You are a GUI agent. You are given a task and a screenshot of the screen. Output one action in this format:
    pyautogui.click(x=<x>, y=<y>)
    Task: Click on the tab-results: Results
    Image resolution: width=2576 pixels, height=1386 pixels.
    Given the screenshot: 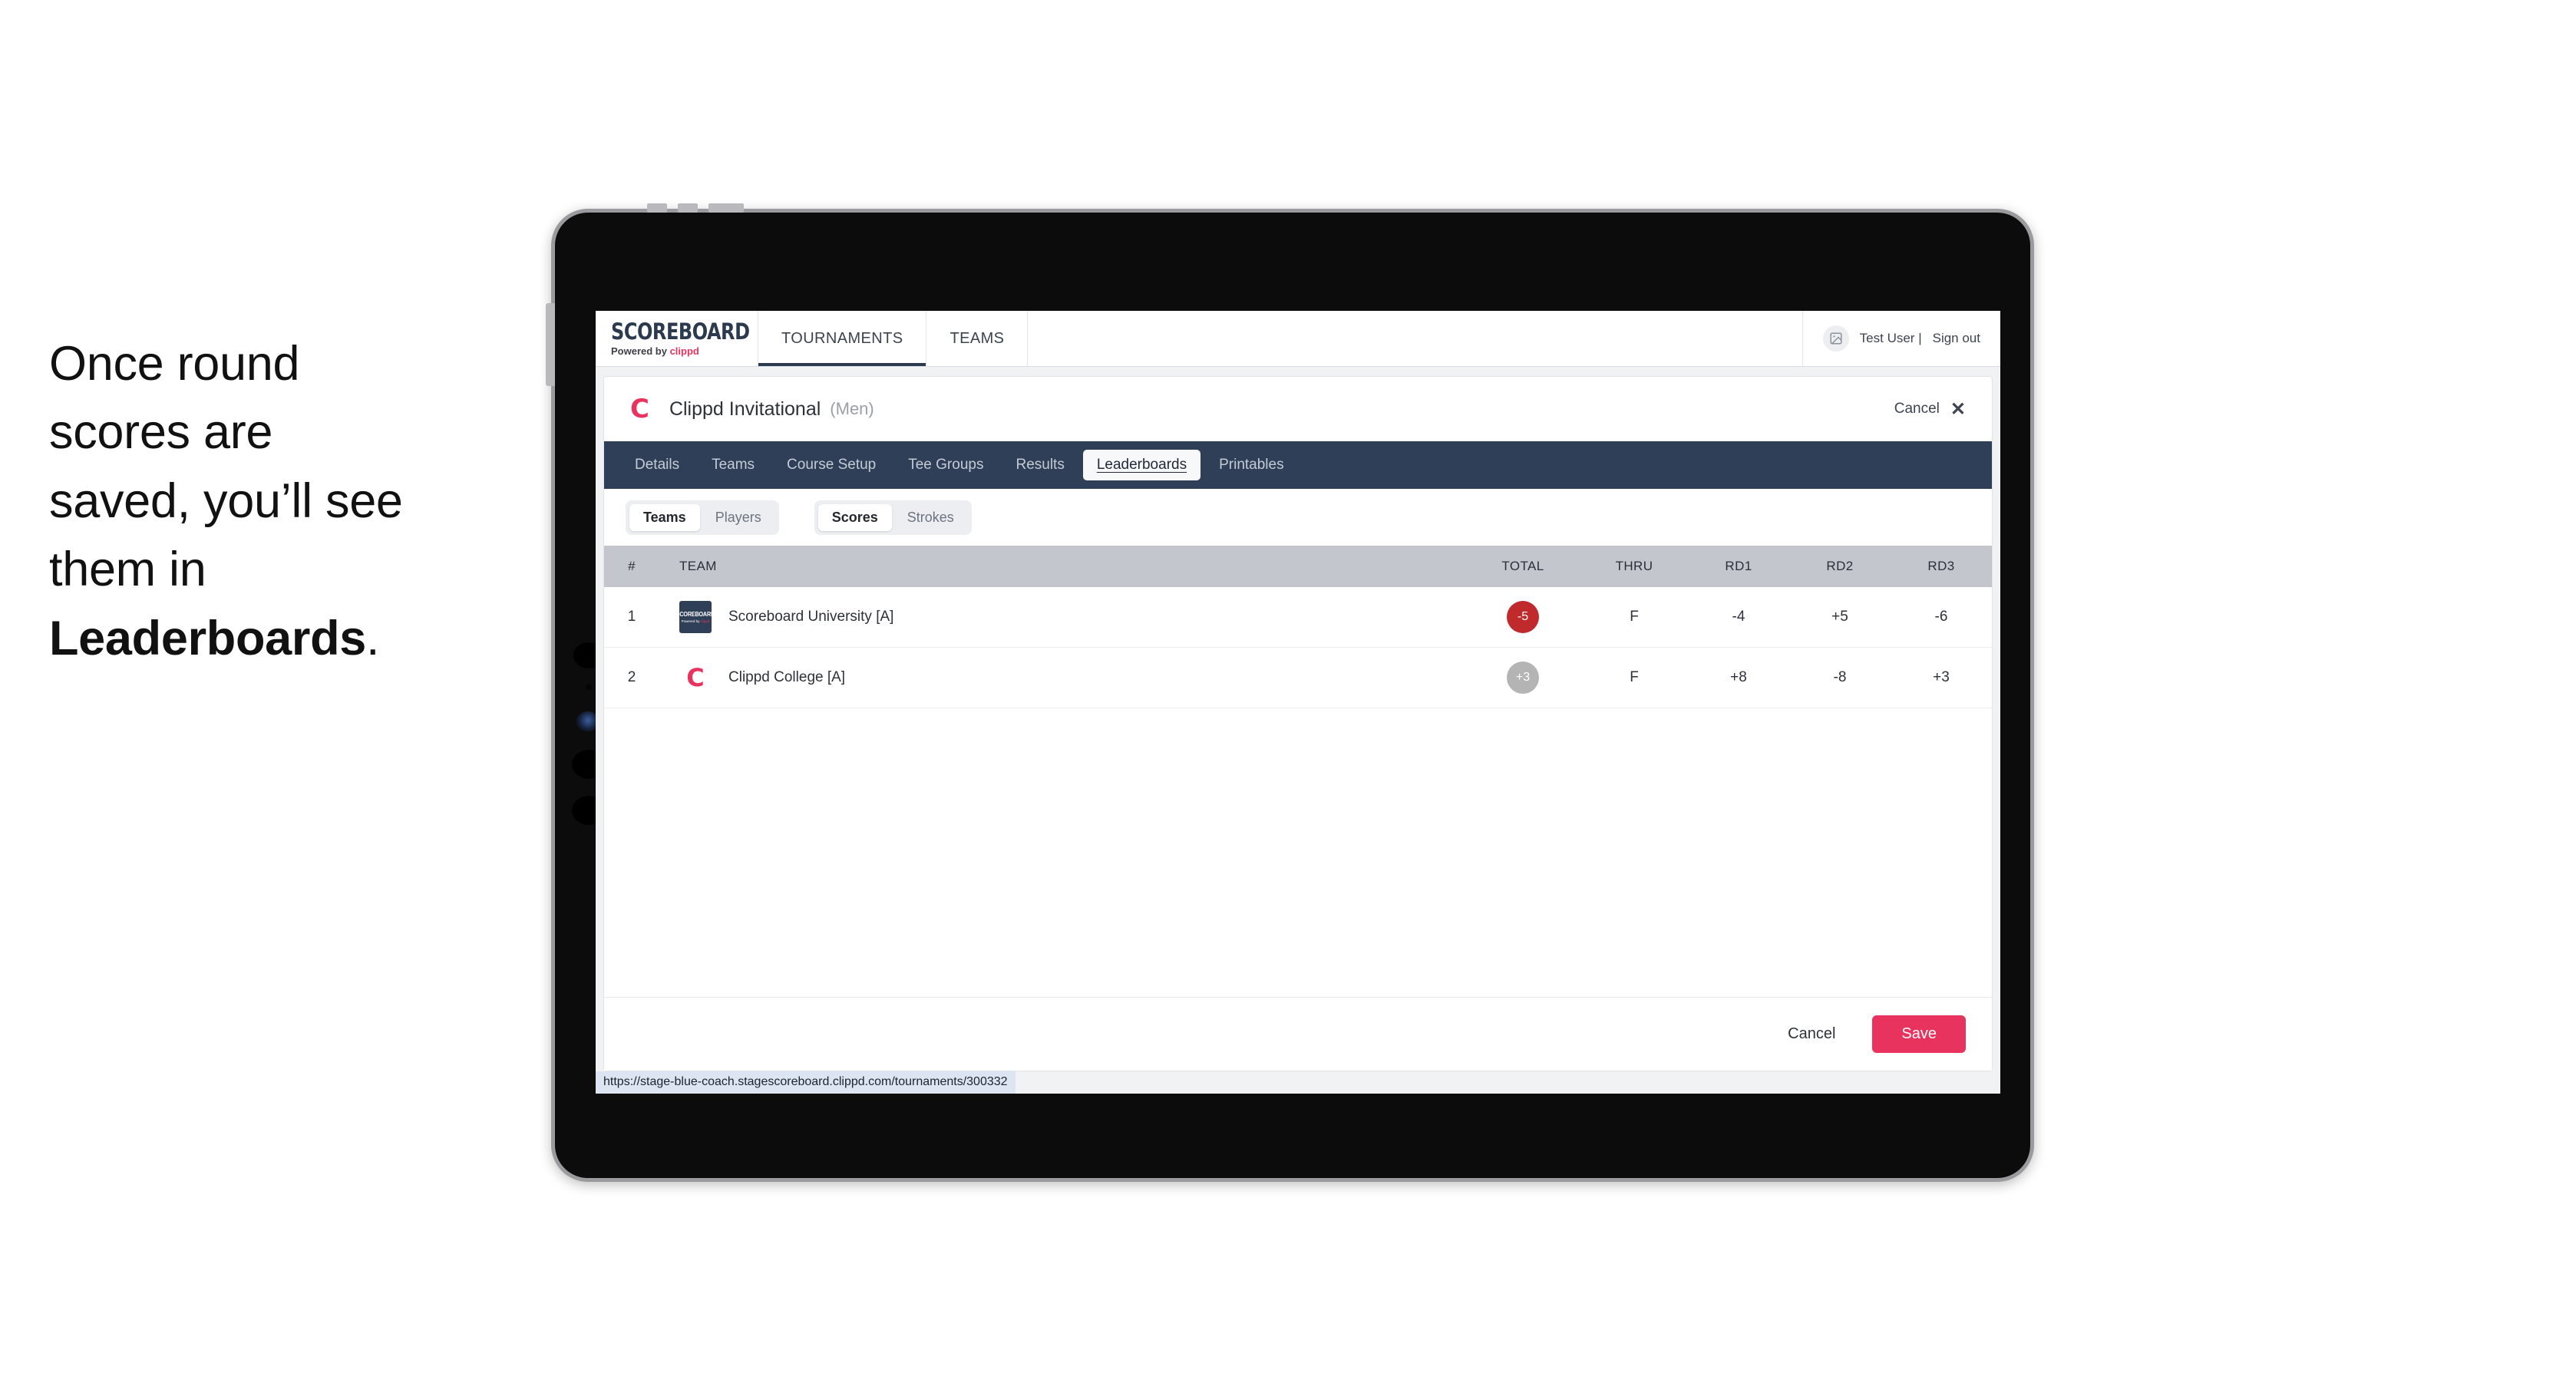 What is the action you would take?
    pyautogui.click(x=1040, y=465)
    